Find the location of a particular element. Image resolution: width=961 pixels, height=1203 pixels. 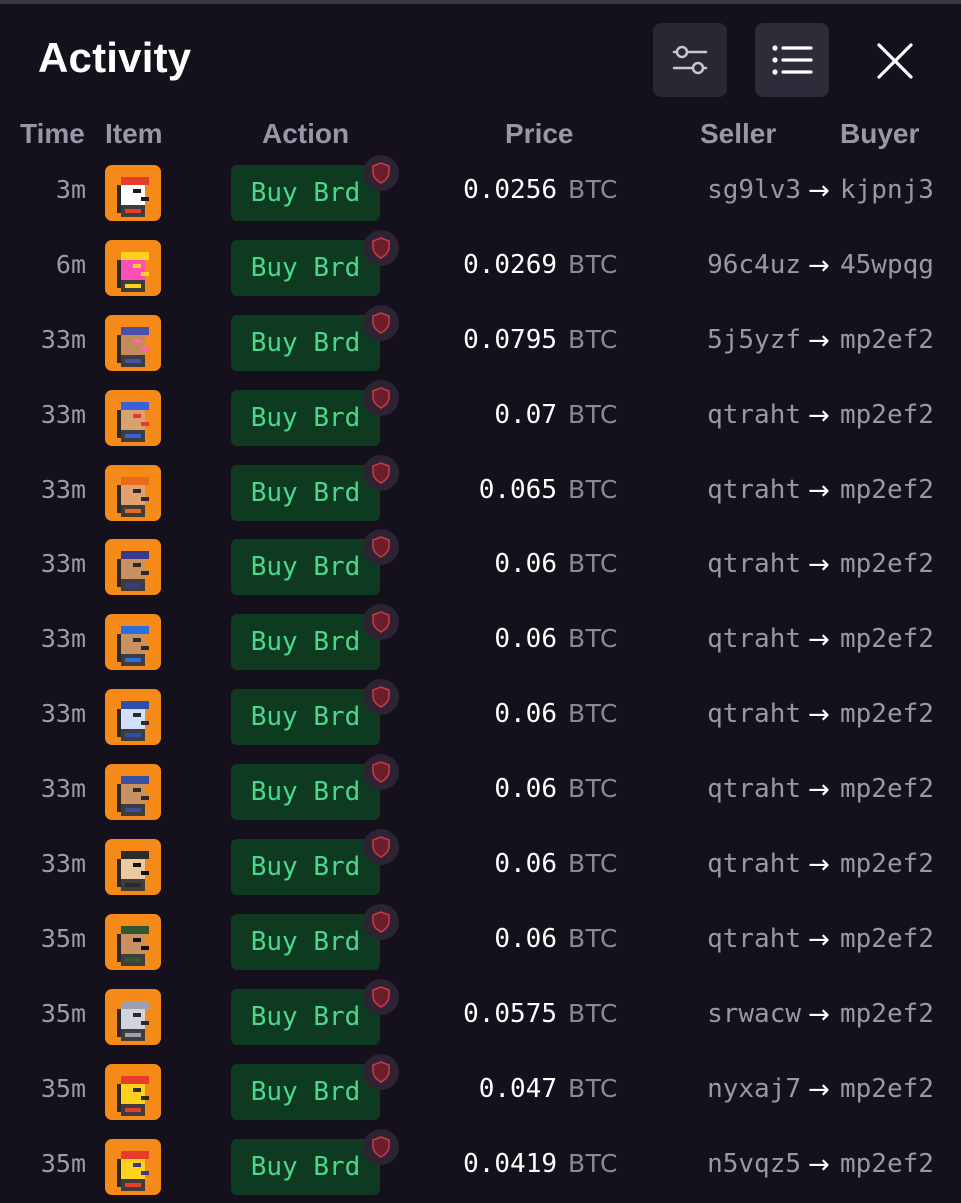

table-row: 33m Buy Brd 0.07 BTC qtraht → mp2ef2 is located at coordinates (480, 417).